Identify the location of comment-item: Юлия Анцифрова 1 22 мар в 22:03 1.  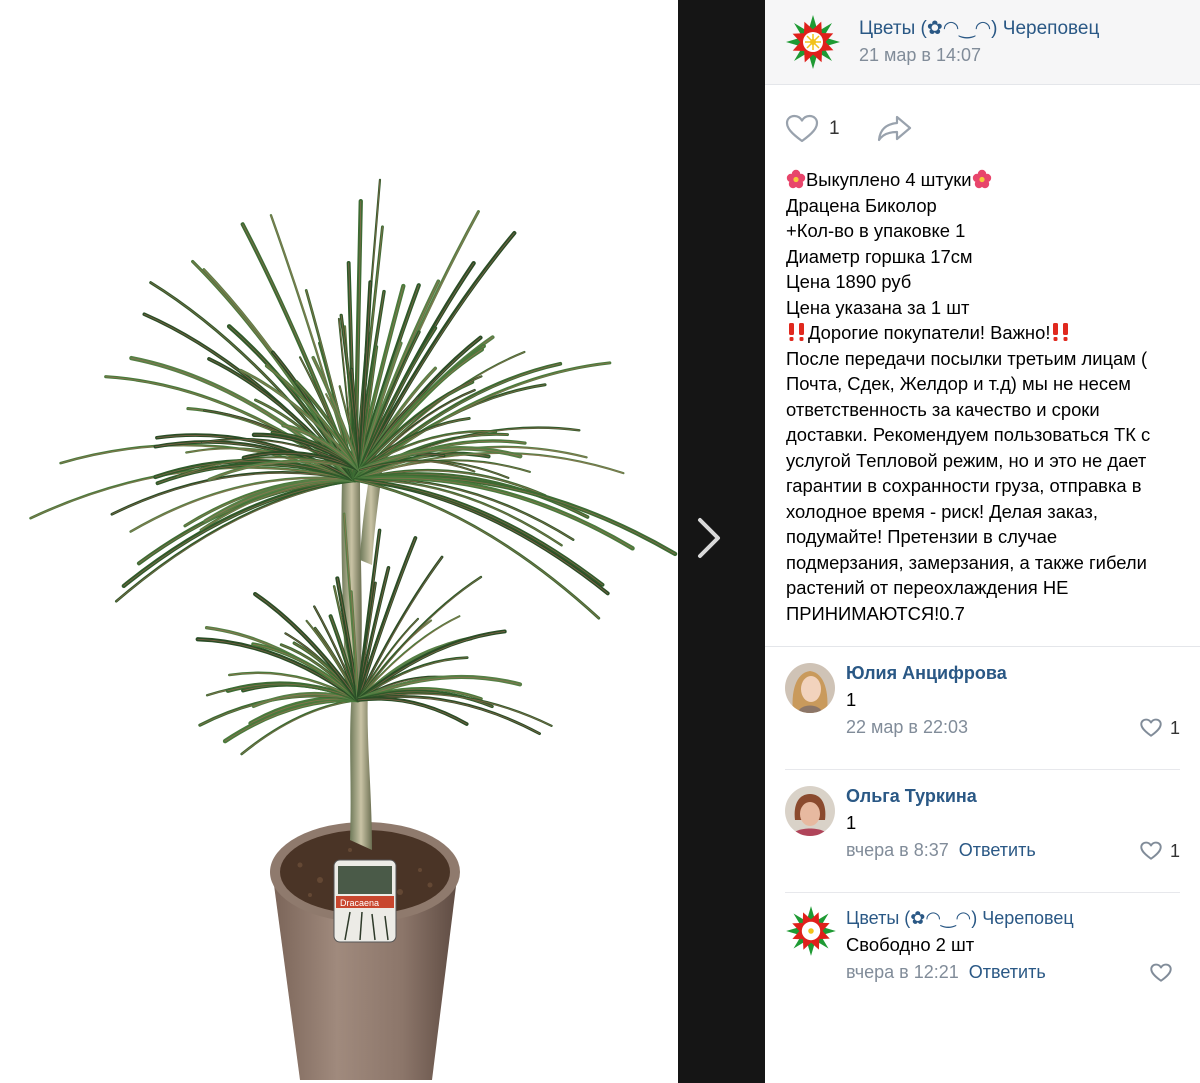
(982, 709).